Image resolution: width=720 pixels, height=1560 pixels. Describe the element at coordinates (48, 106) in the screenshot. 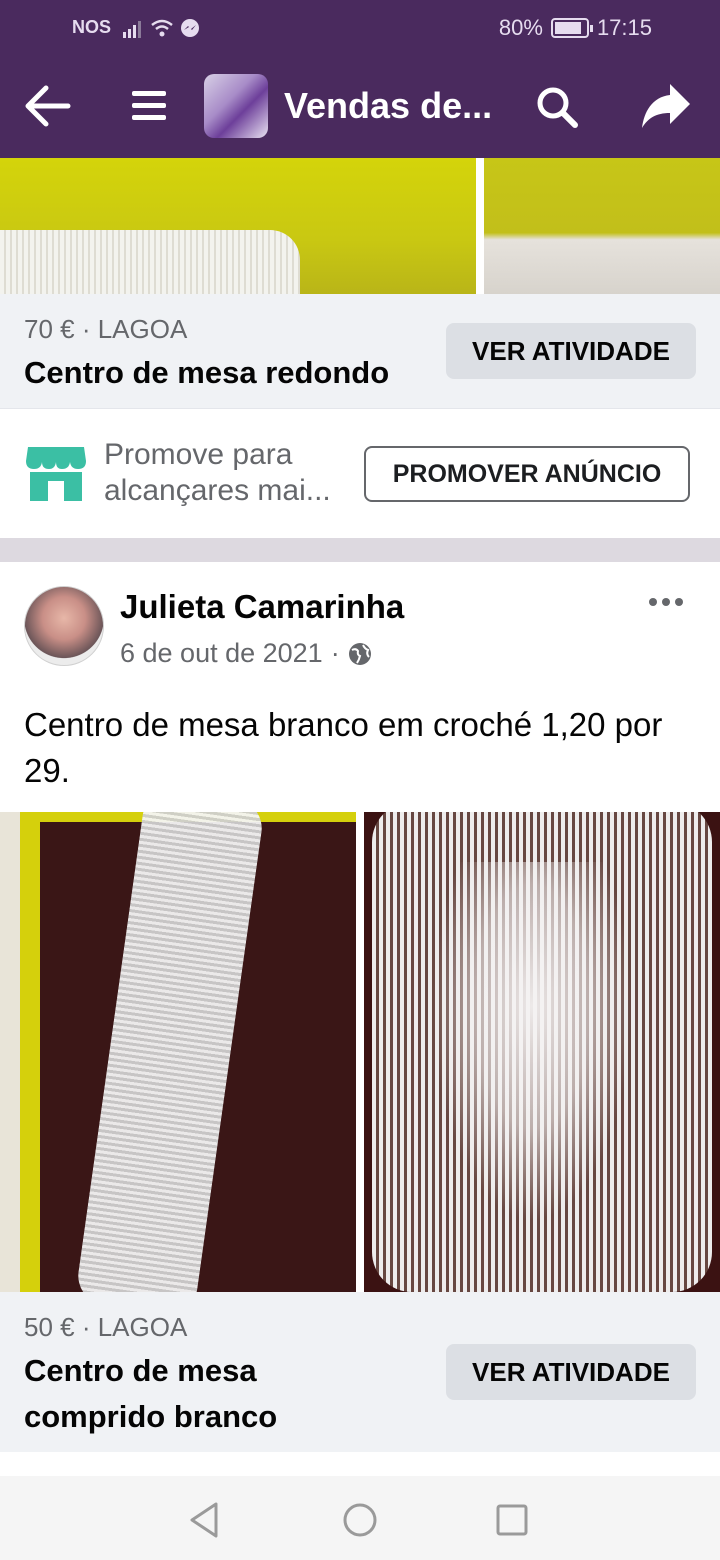

I see `back-arrow-icon` at that location.